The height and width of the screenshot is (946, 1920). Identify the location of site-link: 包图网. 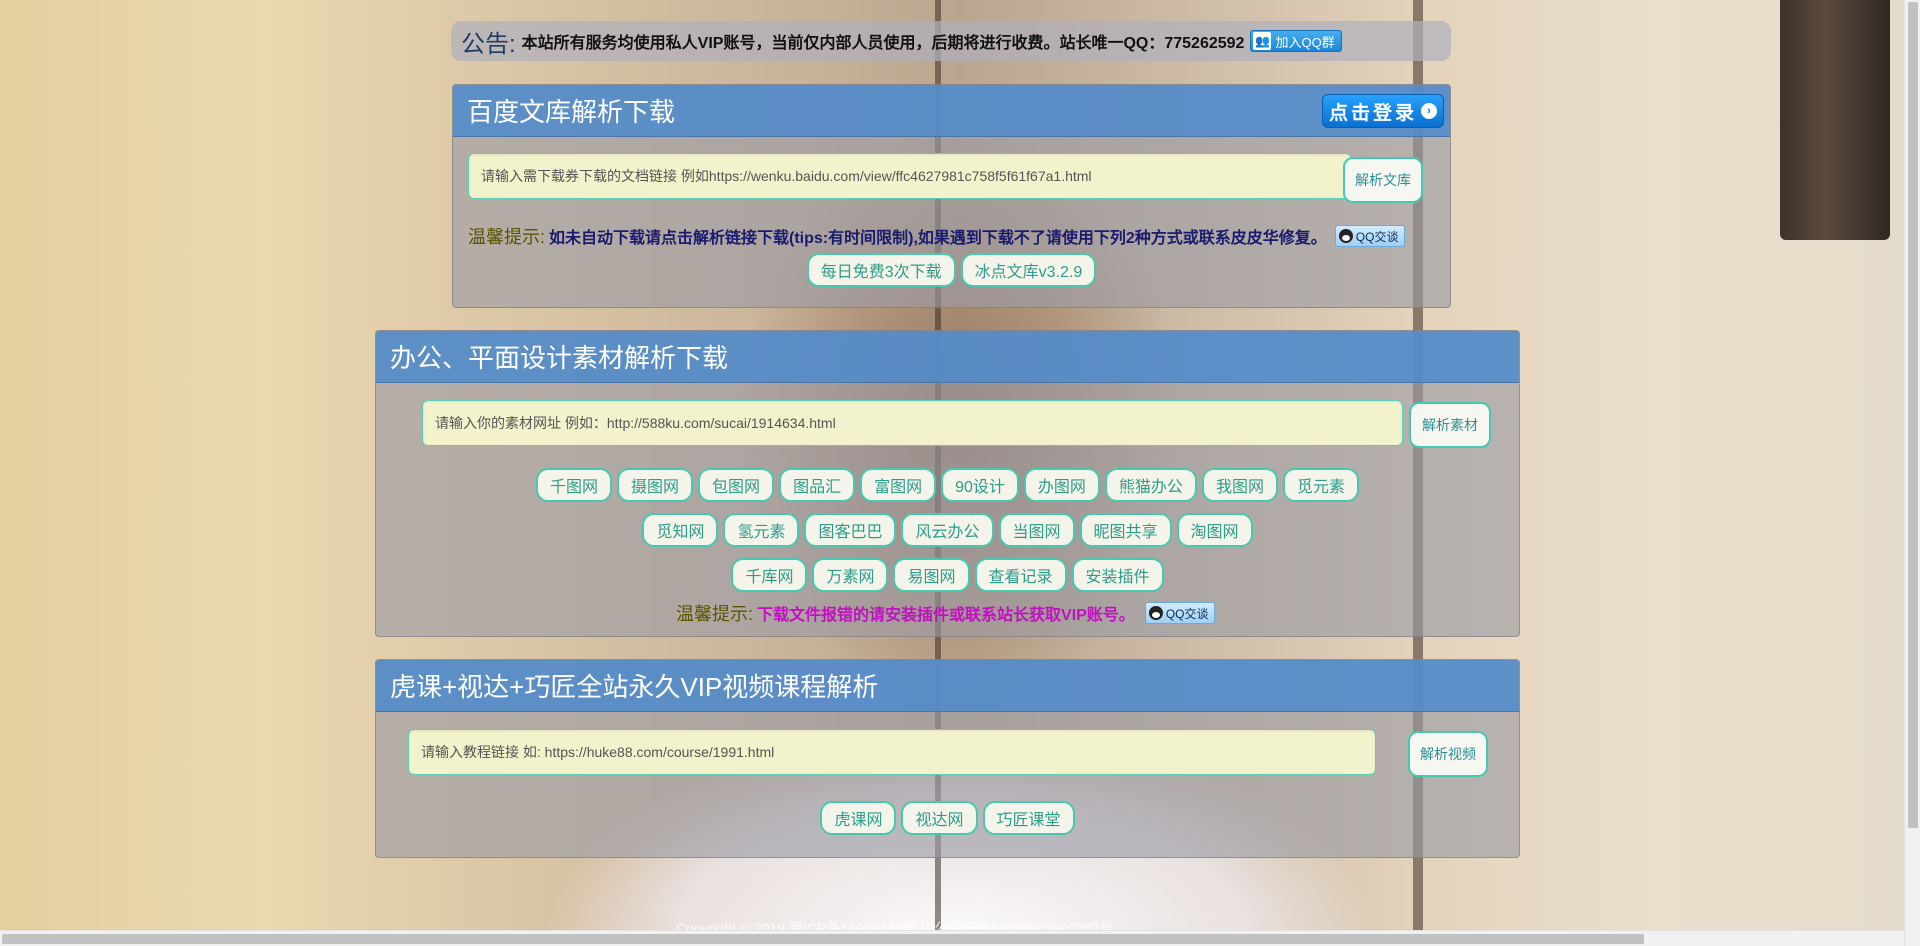
(736, 485).